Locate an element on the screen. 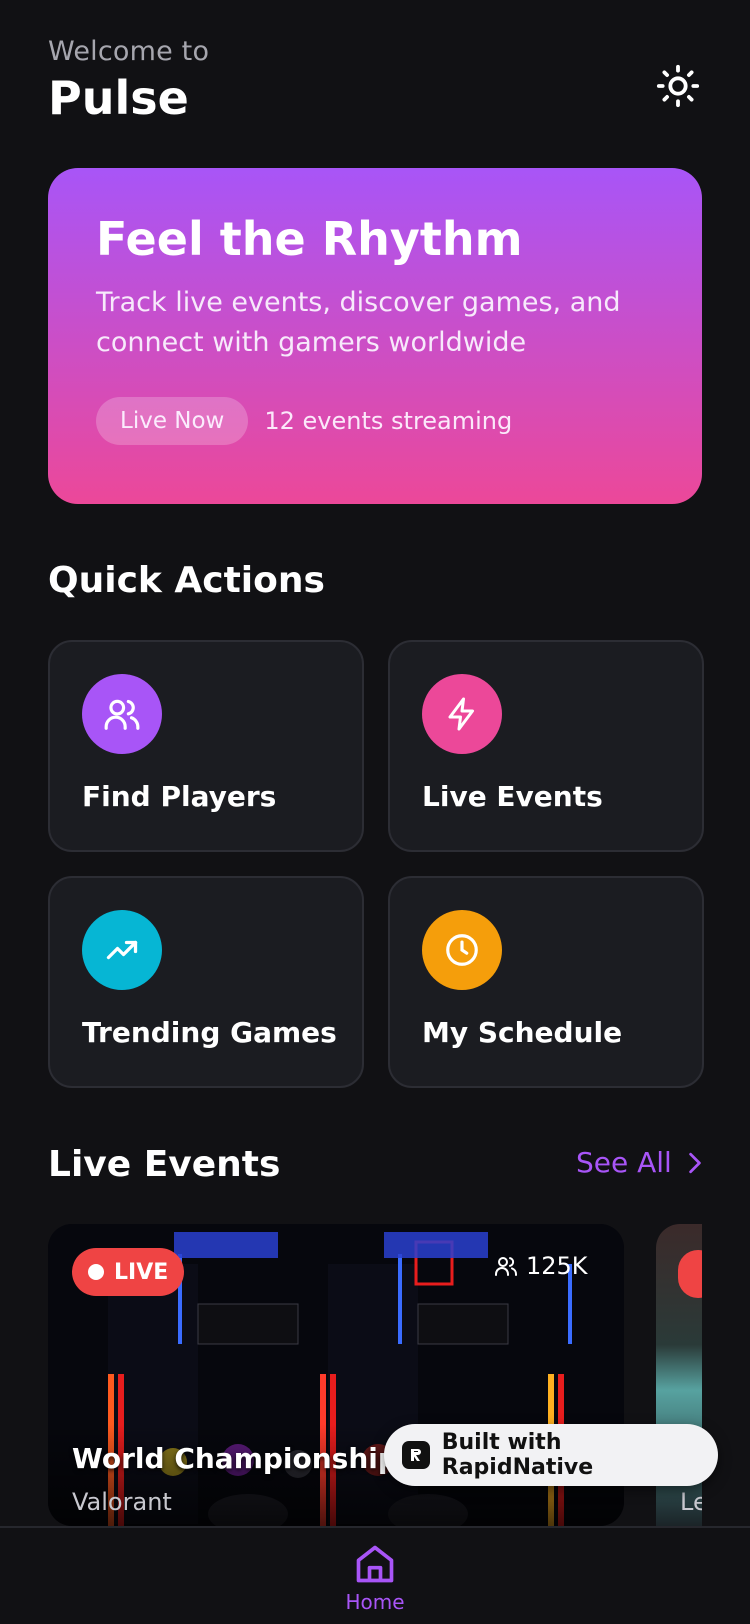  trending-games-card: Trending Games is located at coordinates (206, 982).